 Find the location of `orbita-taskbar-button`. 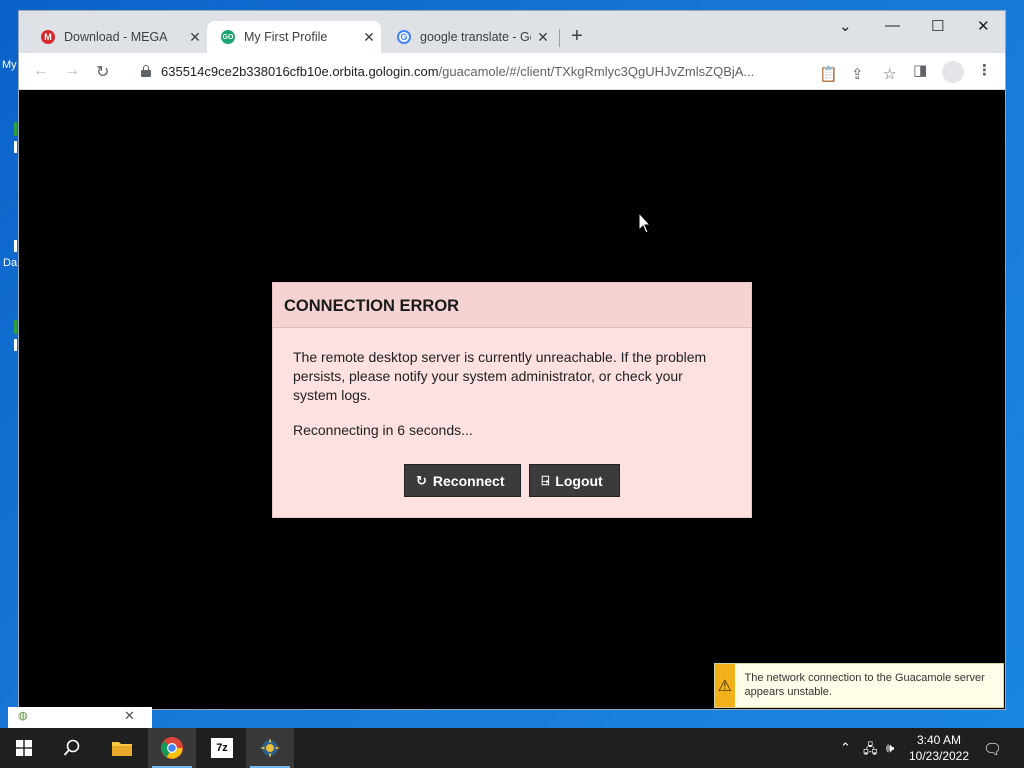

orbita-taskbar-button is located at coordinates (270, 748).